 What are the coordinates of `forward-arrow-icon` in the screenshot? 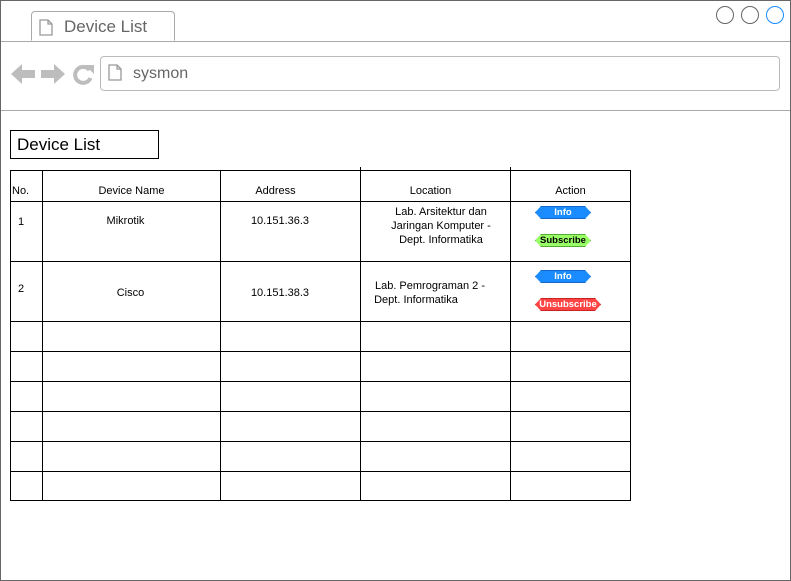 It's located at (53, 74).